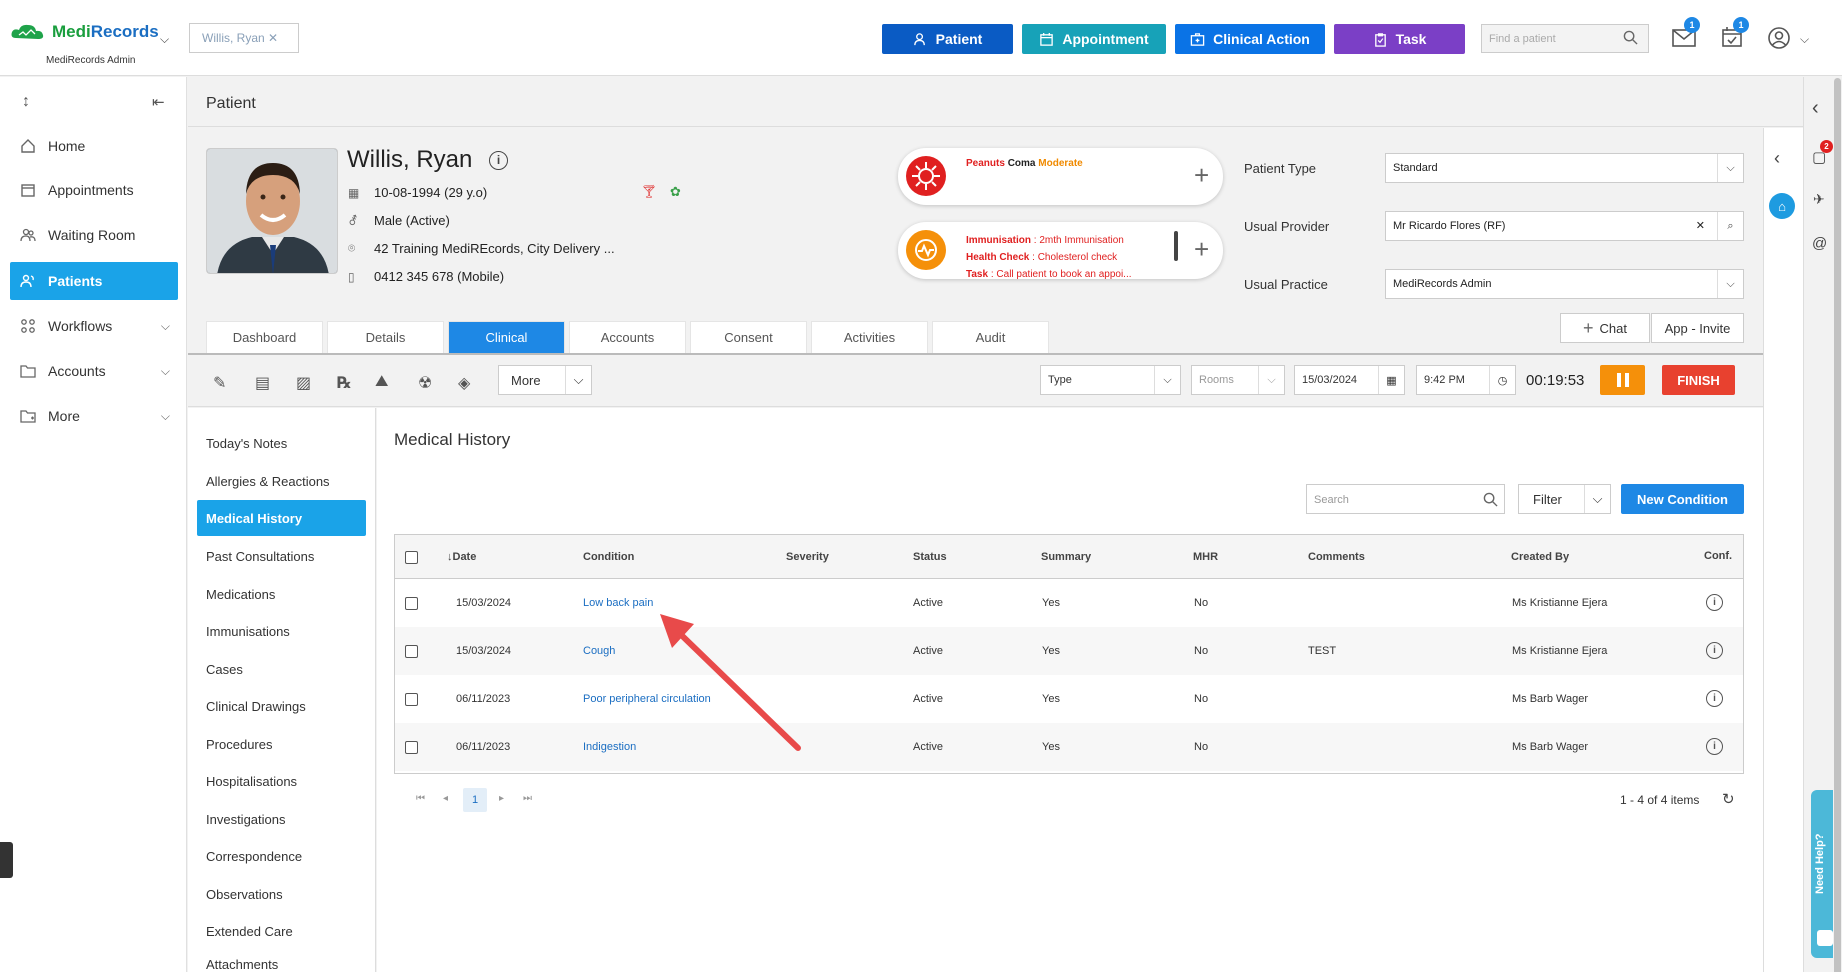  What do you see at coordinates (281, 594) in the screenshot?
I see `subnav-item-medications: Medications` at bounding box center [281, 594].